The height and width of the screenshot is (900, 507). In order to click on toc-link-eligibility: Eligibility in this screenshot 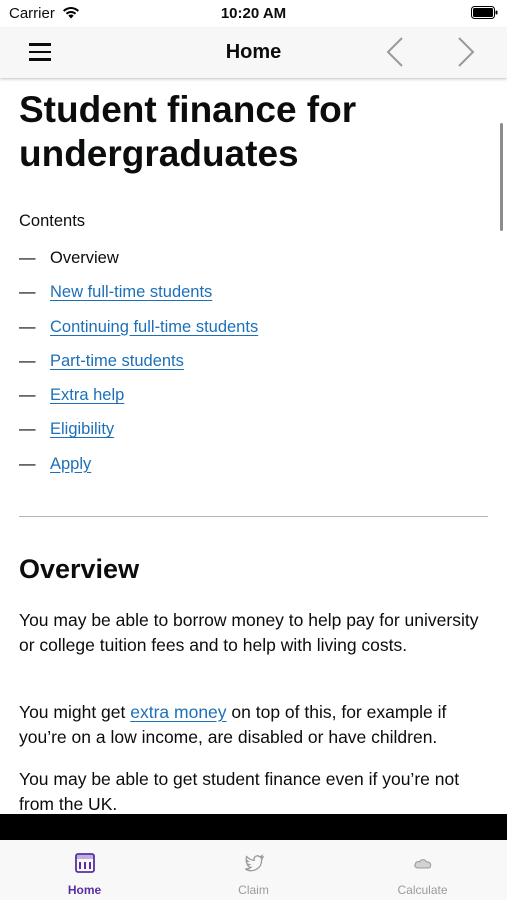, I will do `click(82, 429)`.